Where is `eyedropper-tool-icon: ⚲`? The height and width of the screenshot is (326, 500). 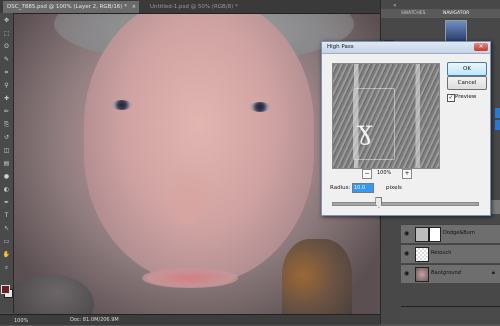 eyedropper-tool-icon: ⚲ is located at coordinates (6, 85).